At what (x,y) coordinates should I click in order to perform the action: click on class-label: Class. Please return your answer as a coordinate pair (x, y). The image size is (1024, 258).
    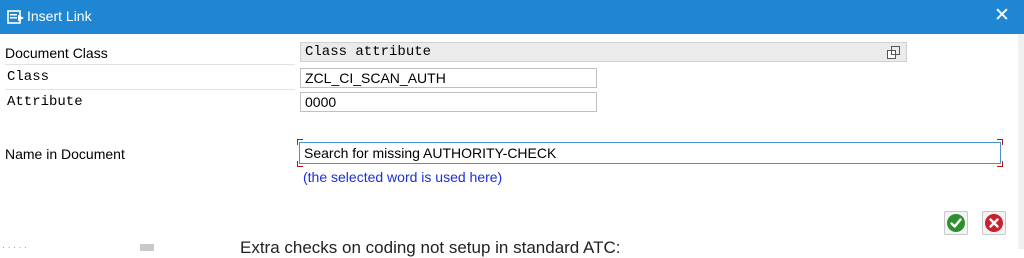
    Looking at the image, I should click on (28, 77).